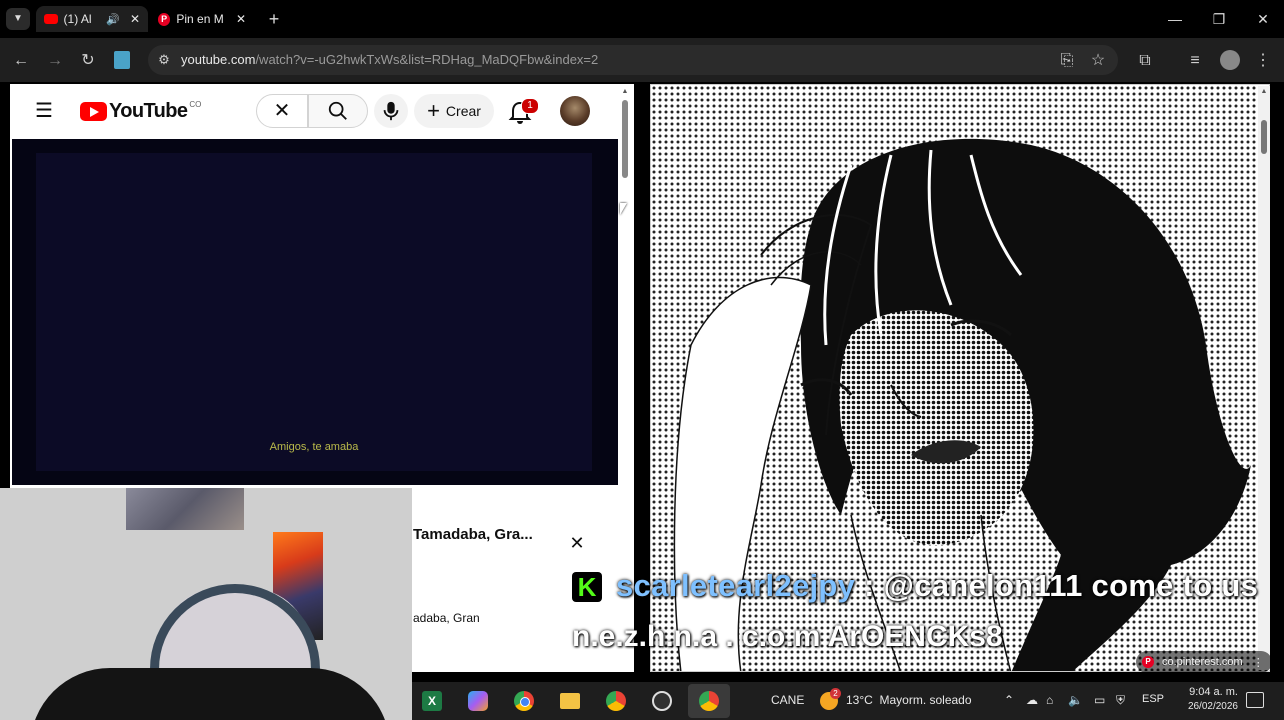 The height and width of the screenshot is (720, 1284). Describe the element at coordinates (1098, 61) in the screenshot. I see `bookmark-star-icon: ☆` at that location.